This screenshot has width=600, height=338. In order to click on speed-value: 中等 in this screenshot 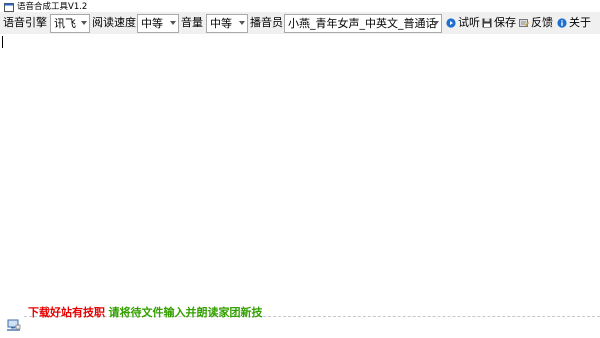, I will do `click(152, 23)`.